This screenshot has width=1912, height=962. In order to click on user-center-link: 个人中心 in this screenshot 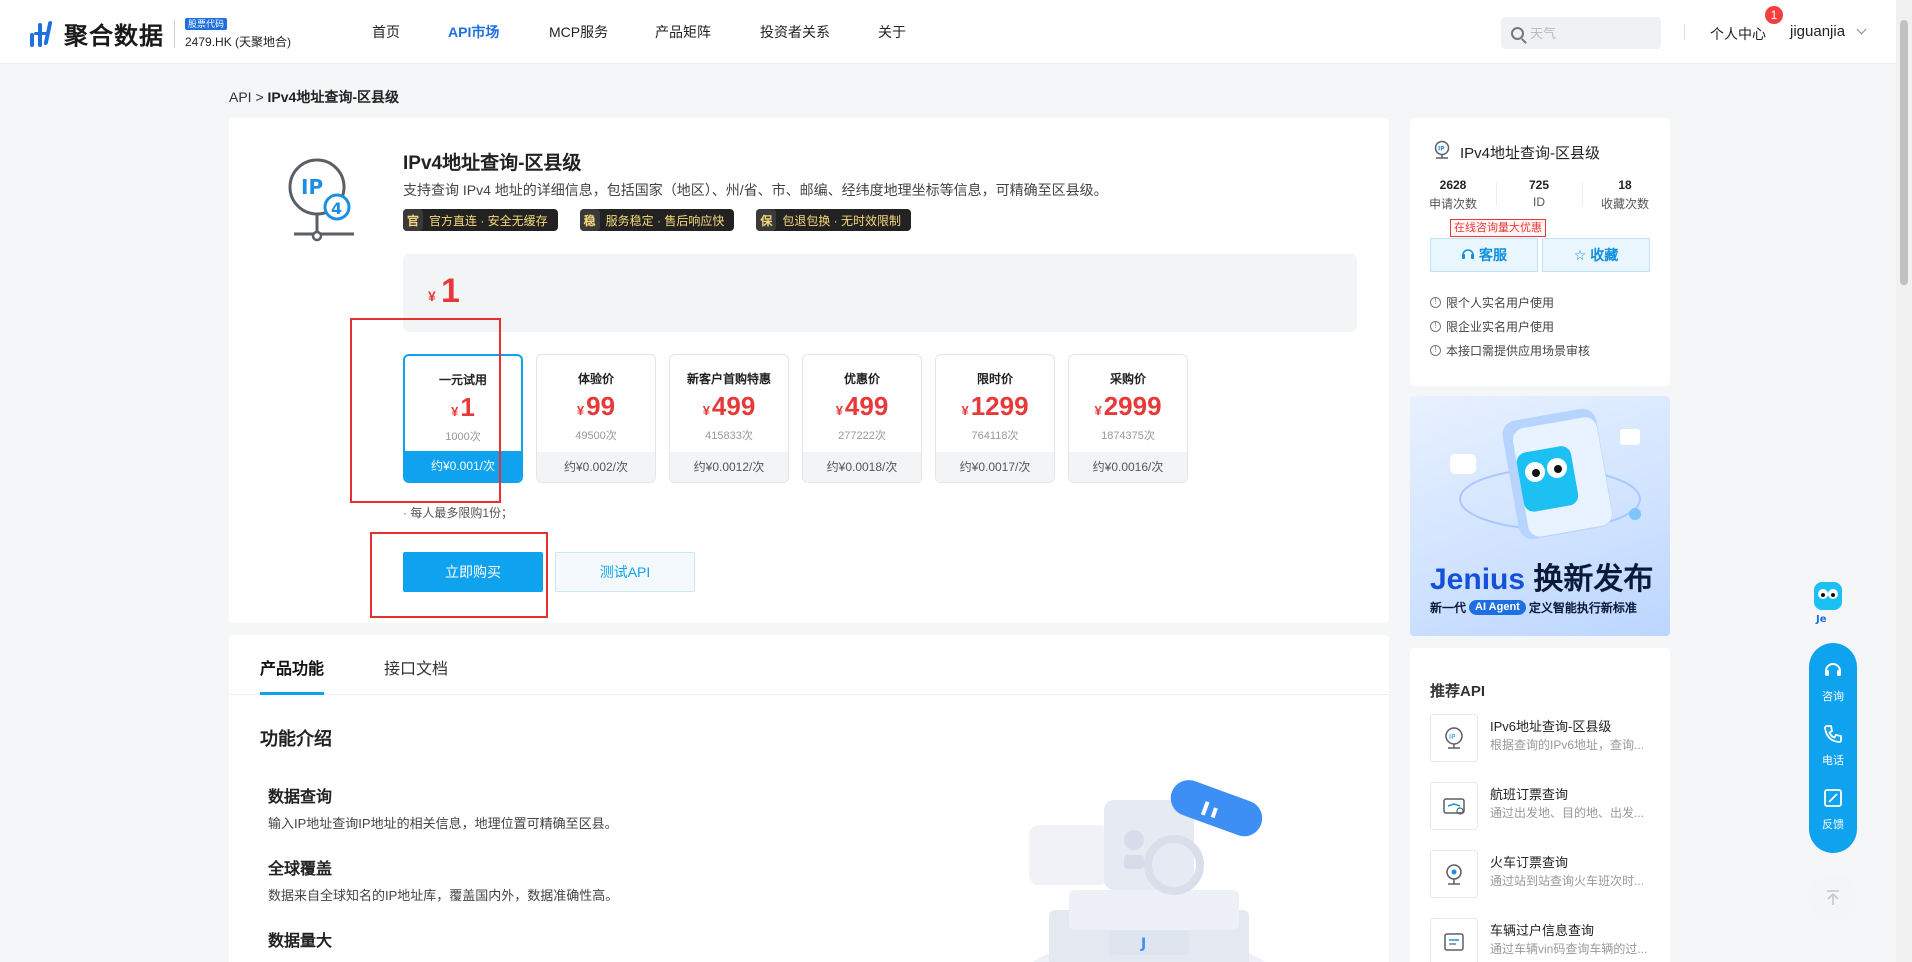, I will do `click(1738, 34)`.